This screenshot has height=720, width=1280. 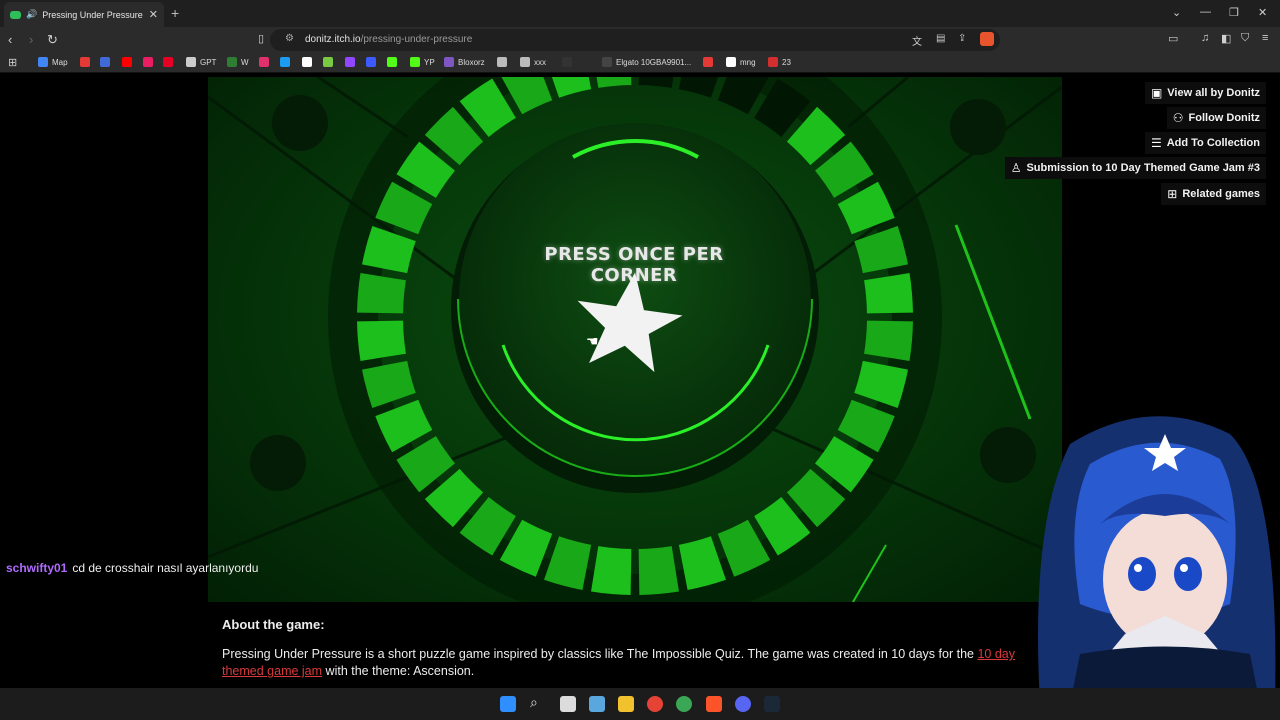 I want to click on add-list-icon: ☰, so click(x=1156, y=143).